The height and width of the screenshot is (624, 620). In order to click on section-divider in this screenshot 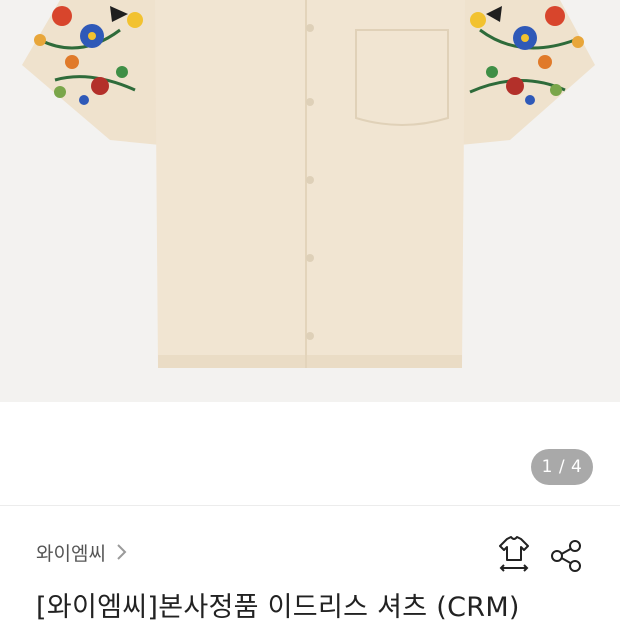, I will do `click(310, 505)`.